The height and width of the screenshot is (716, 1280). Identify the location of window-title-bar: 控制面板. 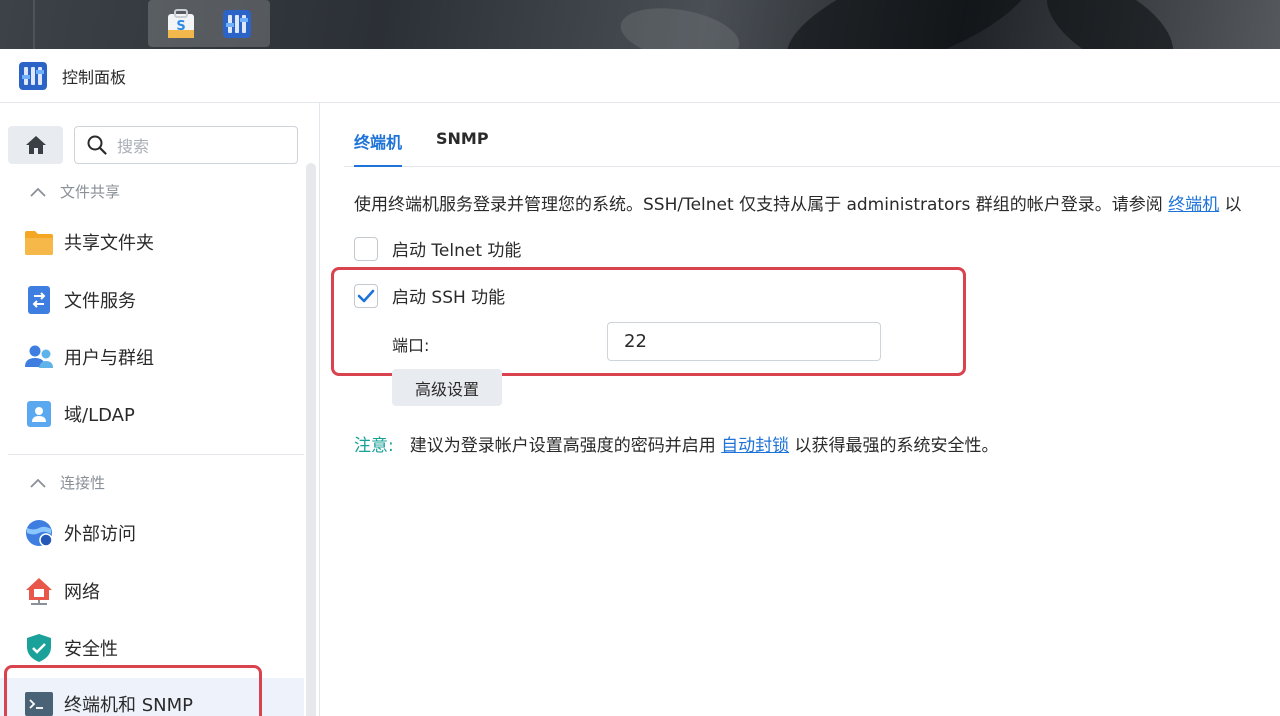
(640, 76).